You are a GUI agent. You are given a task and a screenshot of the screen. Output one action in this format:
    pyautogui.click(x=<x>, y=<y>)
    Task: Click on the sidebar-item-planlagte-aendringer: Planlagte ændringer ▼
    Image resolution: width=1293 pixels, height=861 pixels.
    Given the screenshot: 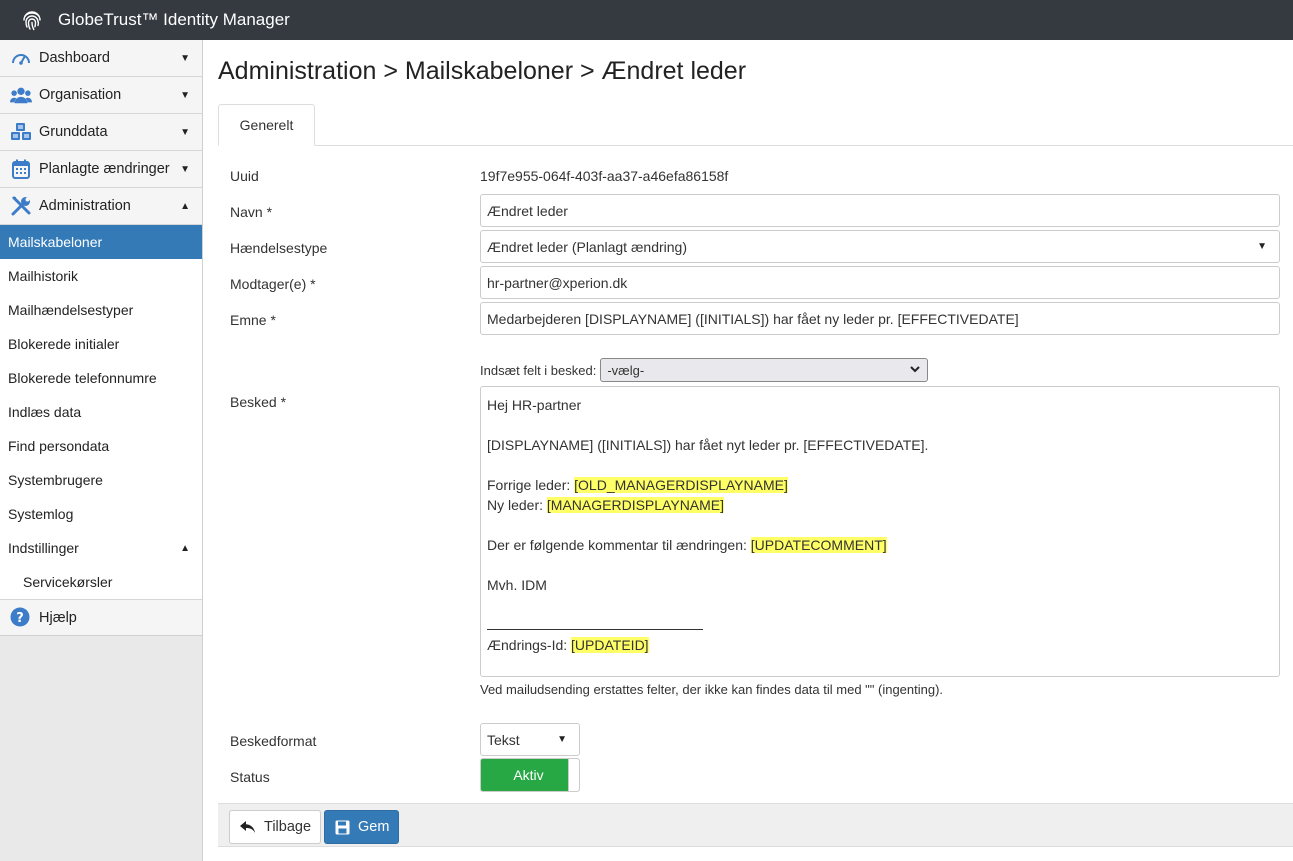 What is the action you would take?
    pyautogui.click(x=101, y=169)
    